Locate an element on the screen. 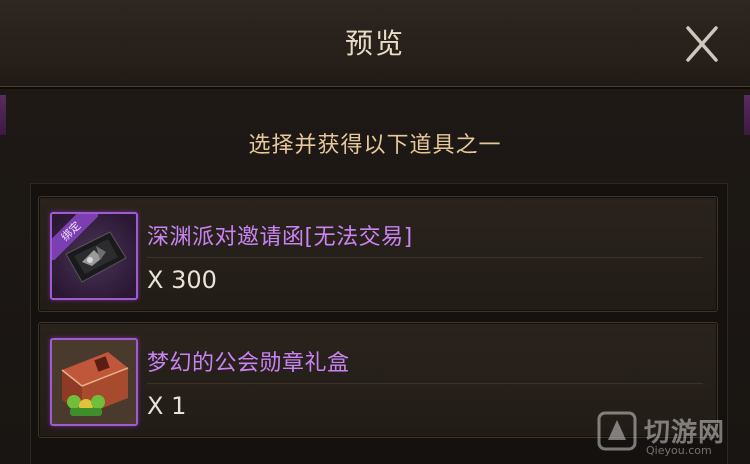 The height and width of the screenshot is (464, 750). close-button is located at coordinates (702, 44).